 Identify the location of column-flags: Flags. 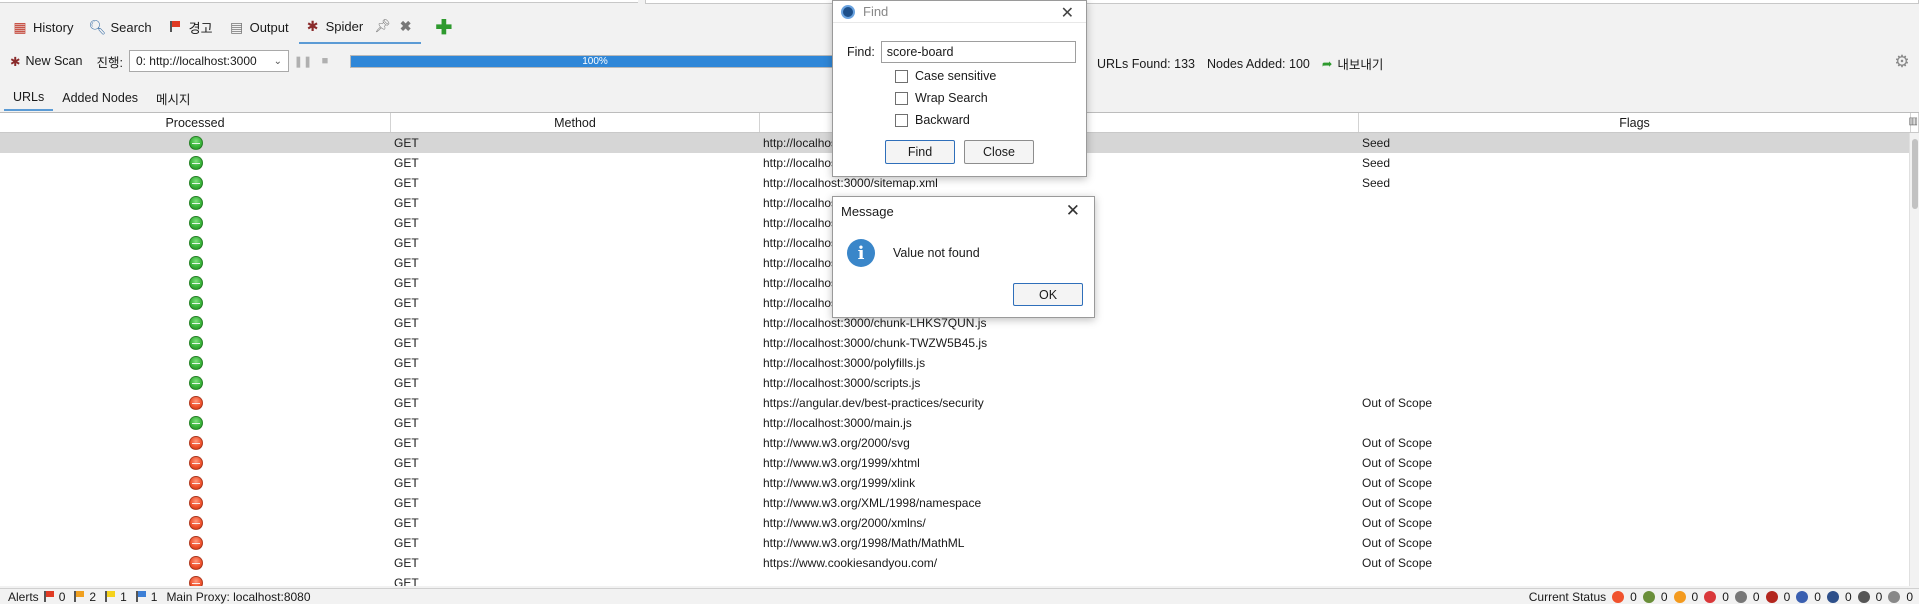
(1635, 122).